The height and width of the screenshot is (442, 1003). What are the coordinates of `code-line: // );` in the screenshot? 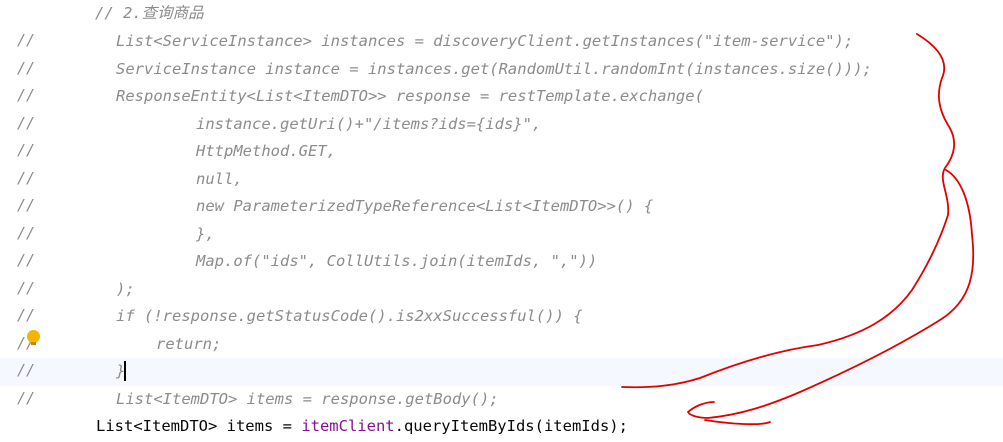 It's located at (501, 290).